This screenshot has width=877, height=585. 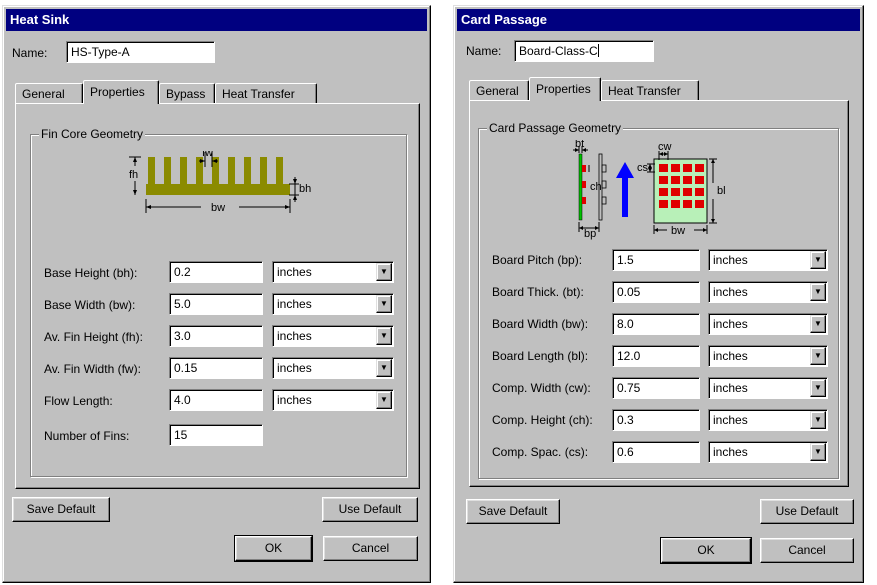 What do you see at coordinates (656, 420) in the screenshot?
I see `comp-height-input: 0.3` at bounding box center [656, 420].